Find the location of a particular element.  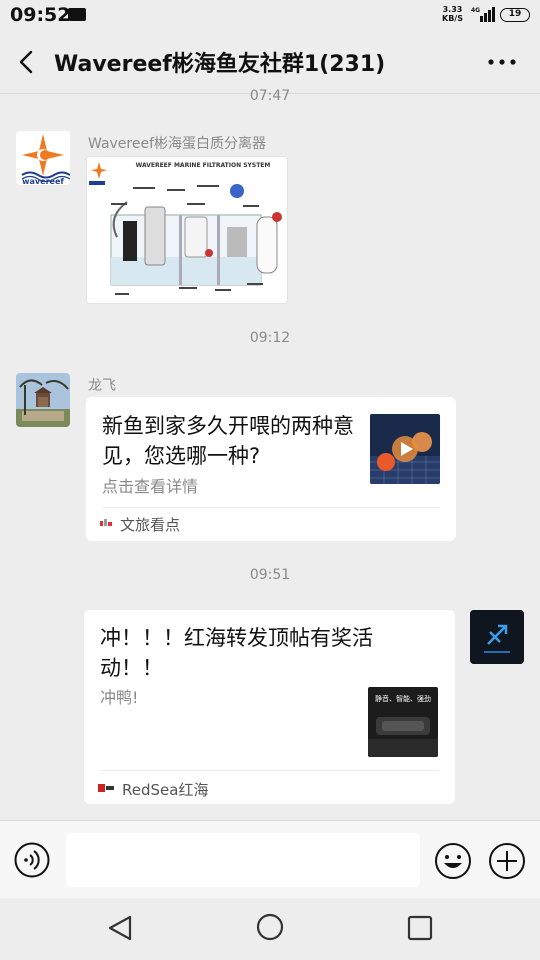

nav-back-icon is located at coordinates (121, 928).